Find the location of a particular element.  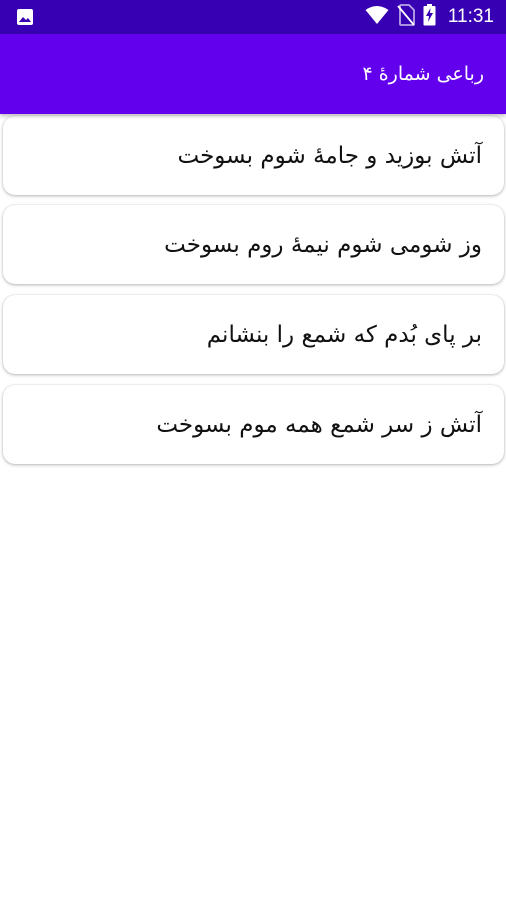

battery-charging-icon is located at coordinates (429, 17).